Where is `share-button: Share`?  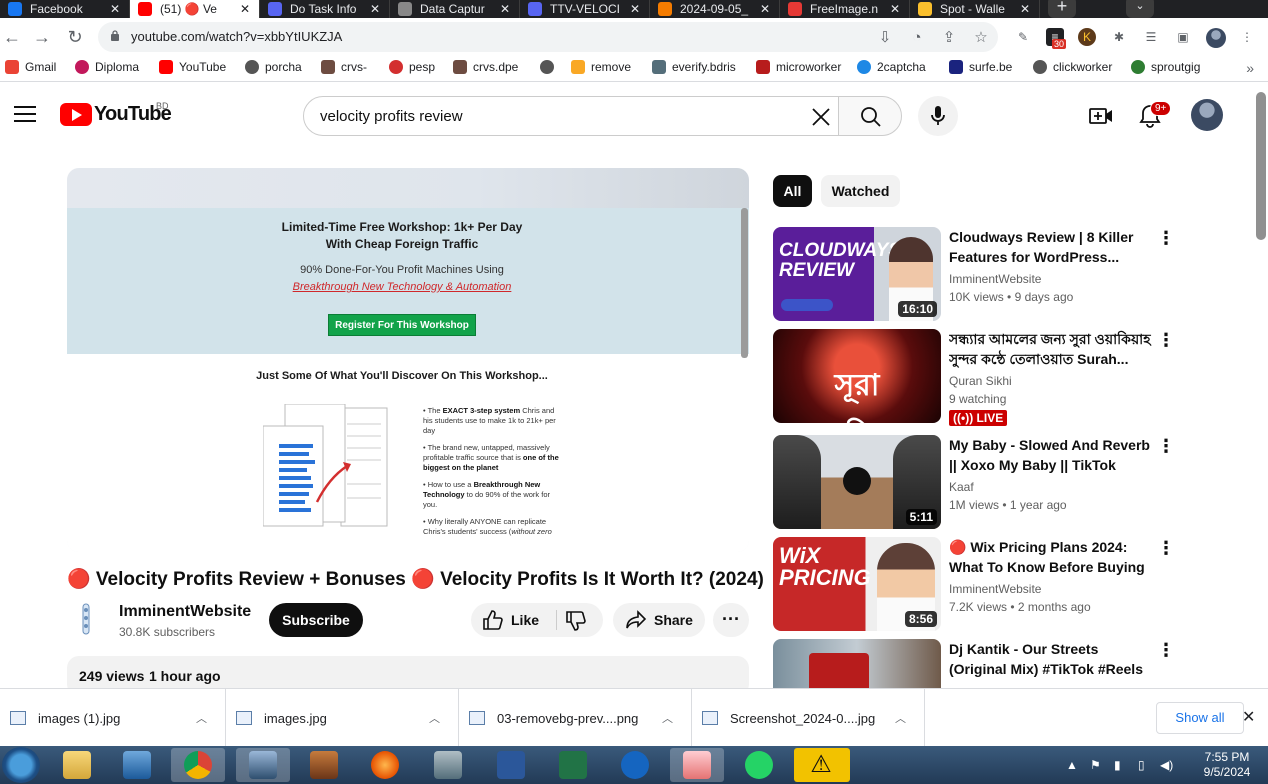 share-button: Share is located at coordinates (659, 620).